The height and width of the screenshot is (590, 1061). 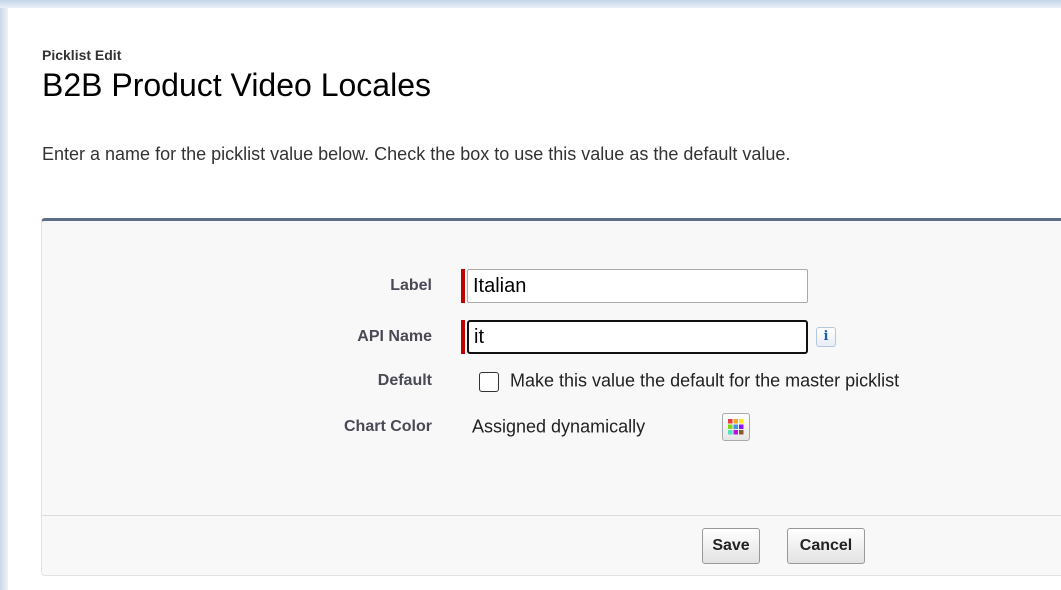 I want to click on label-input, so click(x=637, y=286).